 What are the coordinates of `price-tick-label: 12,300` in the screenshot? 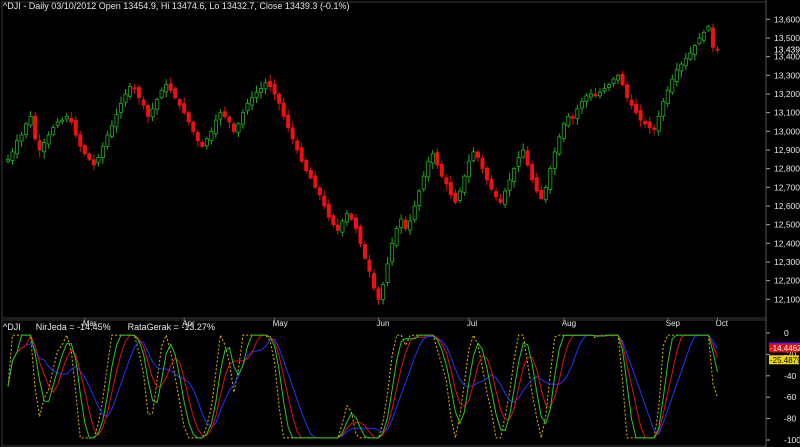 It's located at (787, 262).